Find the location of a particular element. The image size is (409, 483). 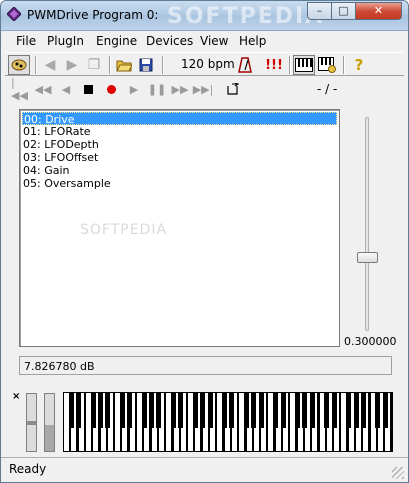

pause-icon: ❚❚ is located at coordinates (157, 89).